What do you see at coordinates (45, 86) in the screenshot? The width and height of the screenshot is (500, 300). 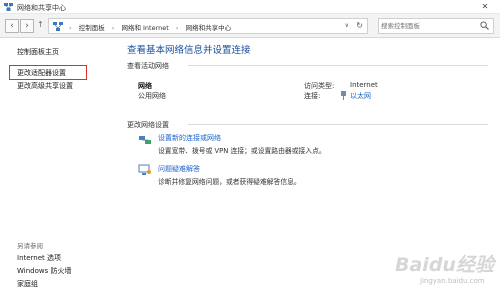 I see `sidebar-item-advanced-sharing-settings: 更改高级共享设置` at bounding box center [45, 86].